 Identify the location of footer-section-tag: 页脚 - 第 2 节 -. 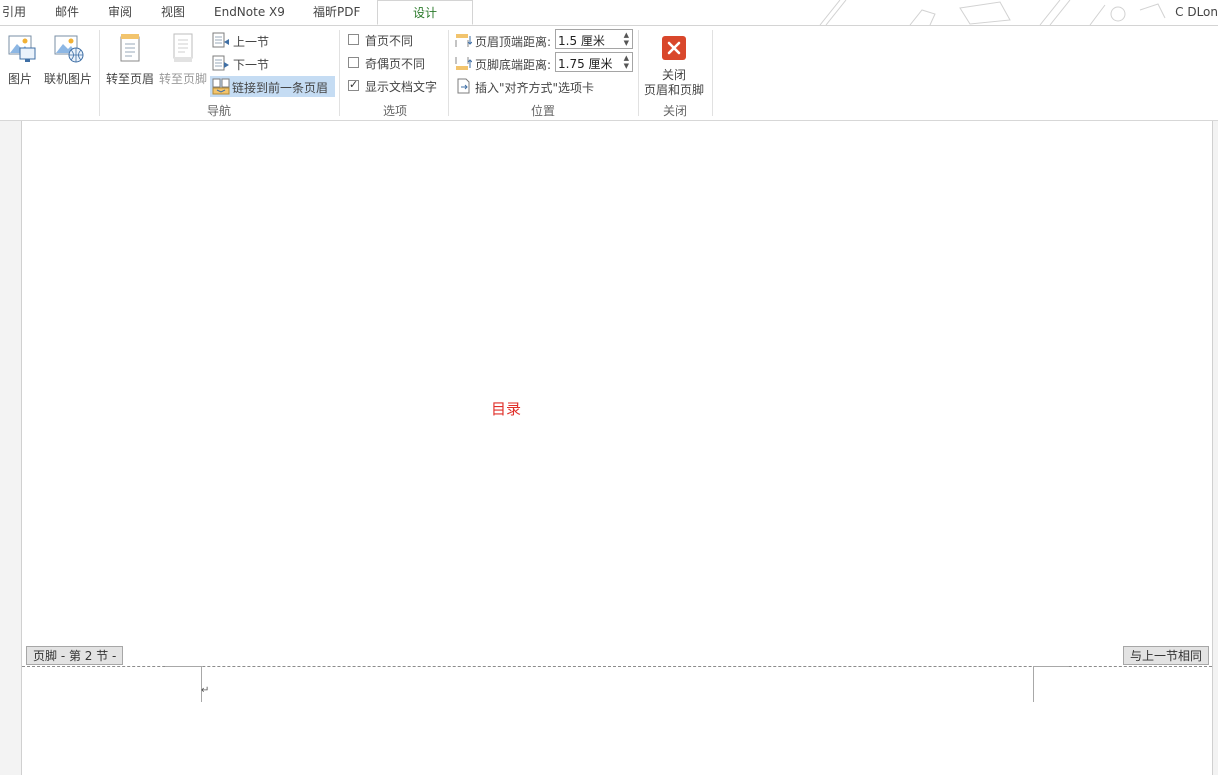
(75, 655).